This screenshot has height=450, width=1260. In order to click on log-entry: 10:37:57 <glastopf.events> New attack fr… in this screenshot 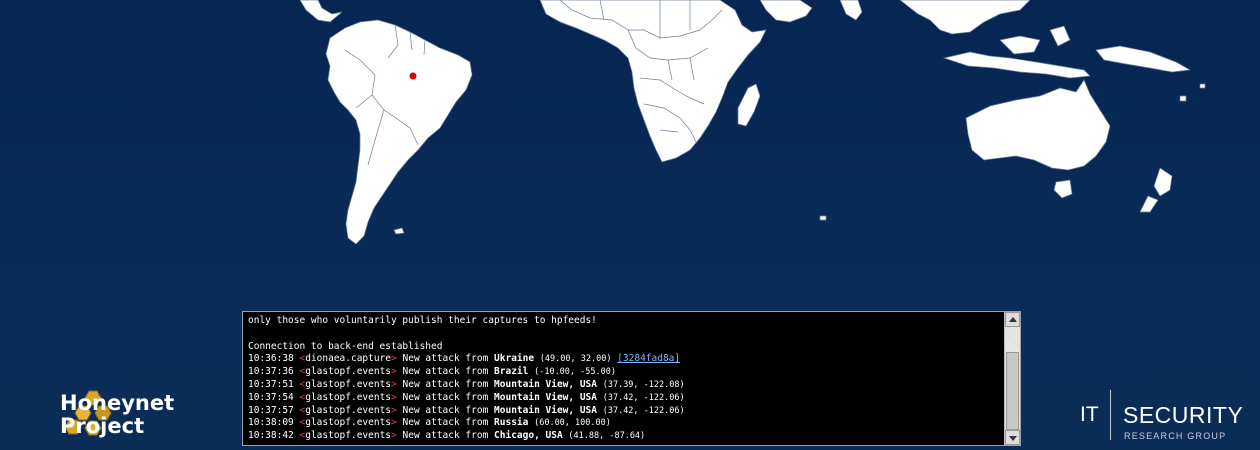, I will do `click(625, 411)`.